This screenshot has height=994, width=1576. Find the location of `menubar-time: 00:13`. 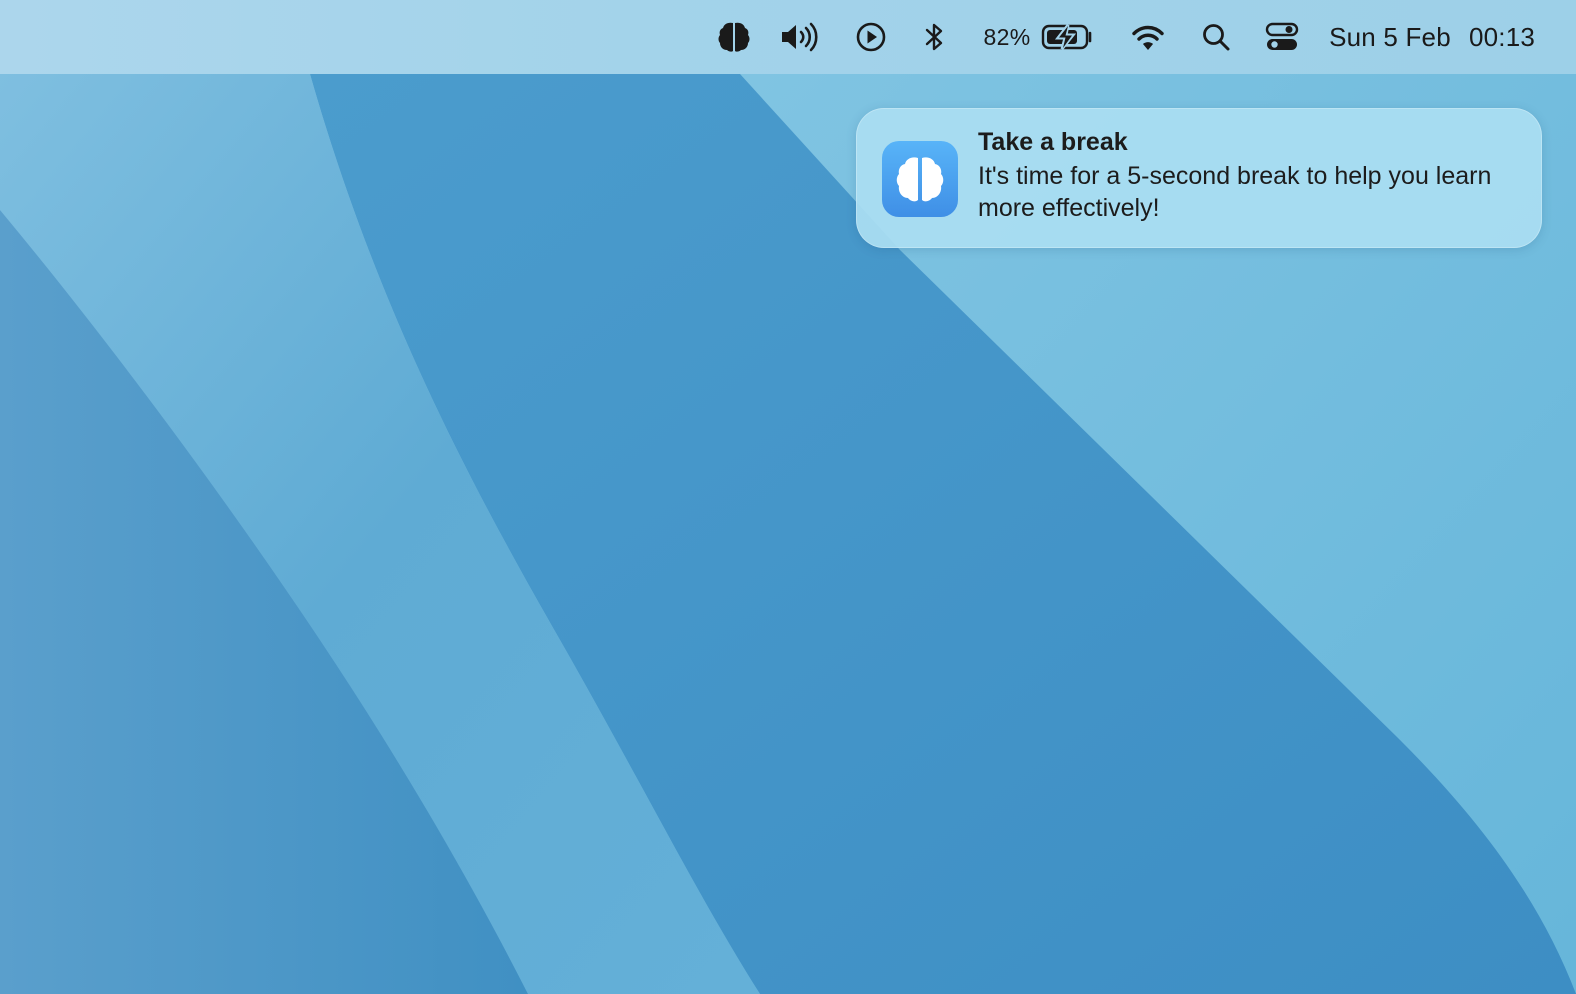

menubar-time: 00:13 is located at coordinates (1502, 37).